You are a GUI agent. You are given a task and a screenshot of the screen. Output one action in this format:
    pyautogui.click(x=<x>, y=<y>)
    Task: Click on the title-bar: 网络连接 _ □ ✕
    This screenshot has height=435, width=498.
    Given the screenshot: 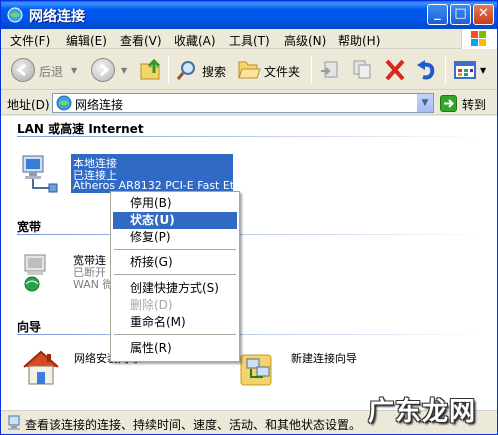 What is the action you would take?
    pyautogui.click(x=249, y=15)
    